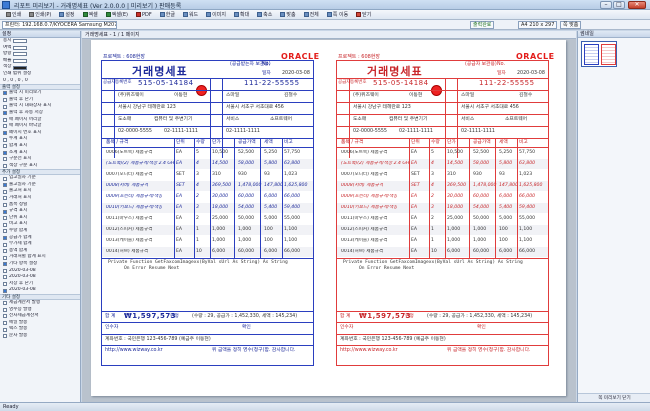 This screenshot has height=411, width=650. What do you see at coordinates (66, 15) in the screenshot?
I see `toolbar-button-2: 설정` at bounding box center [66, 15].